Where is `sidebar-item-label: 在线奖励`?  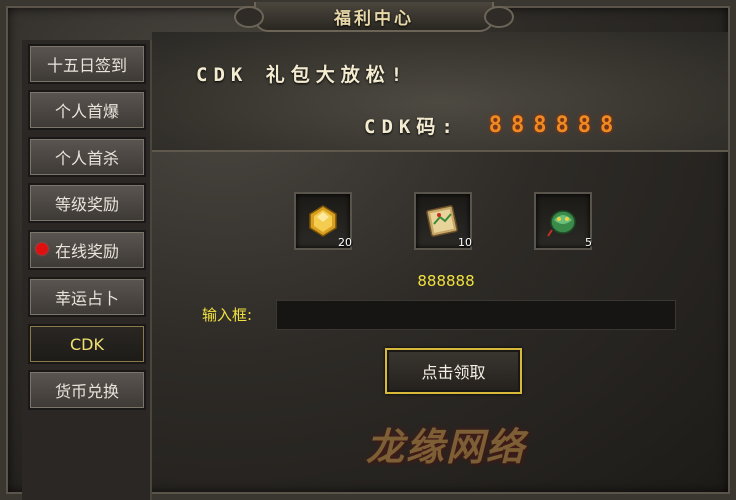
sidebar-item-label: 在线奖励 is located at coordinates (86, 251).